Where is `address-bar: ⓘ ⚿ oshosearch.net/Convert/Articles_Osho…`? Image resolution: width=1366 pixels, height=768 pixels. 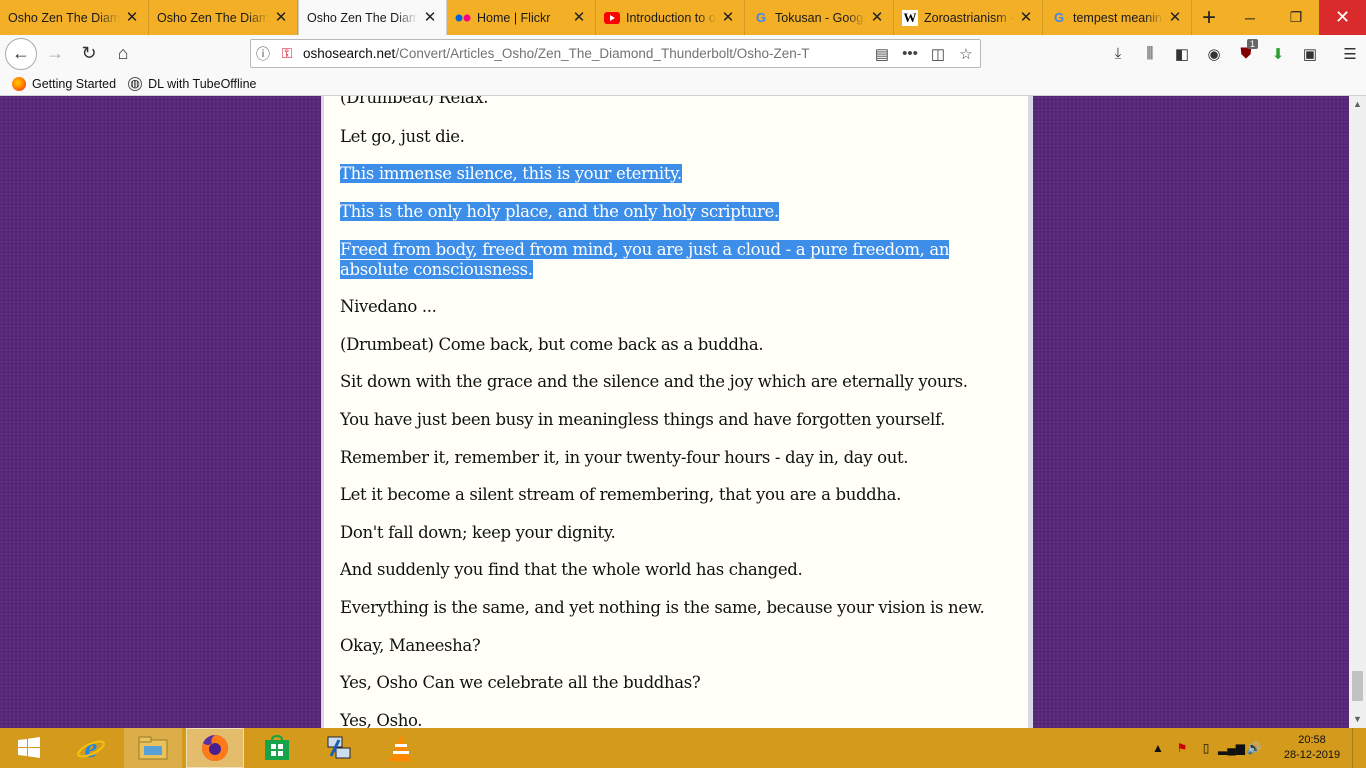 address-bar: ⓘ ⚿ oshosearch.net/Convert/Articles_Osho… is located at coordinates (615, 53).